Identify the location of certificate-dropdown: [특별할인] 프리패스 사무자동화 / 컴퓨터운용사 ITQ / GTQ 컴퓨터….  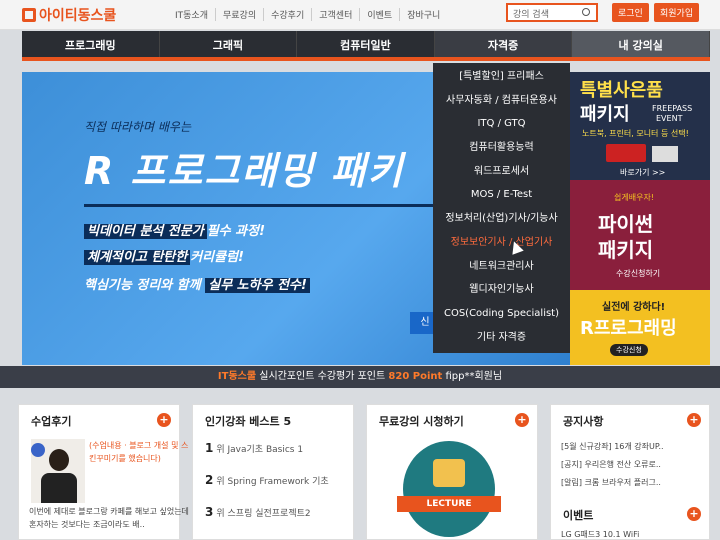
(501, 208).